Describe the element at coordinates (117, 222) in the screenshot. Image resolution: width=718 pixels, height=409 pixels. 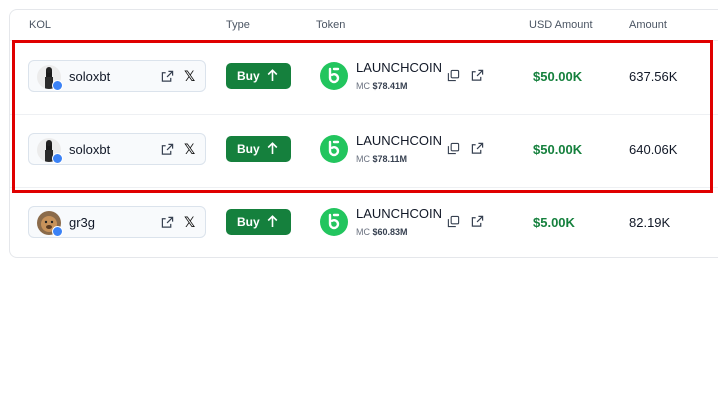
I see `kol-card: gr3g 𝕏` at that location.